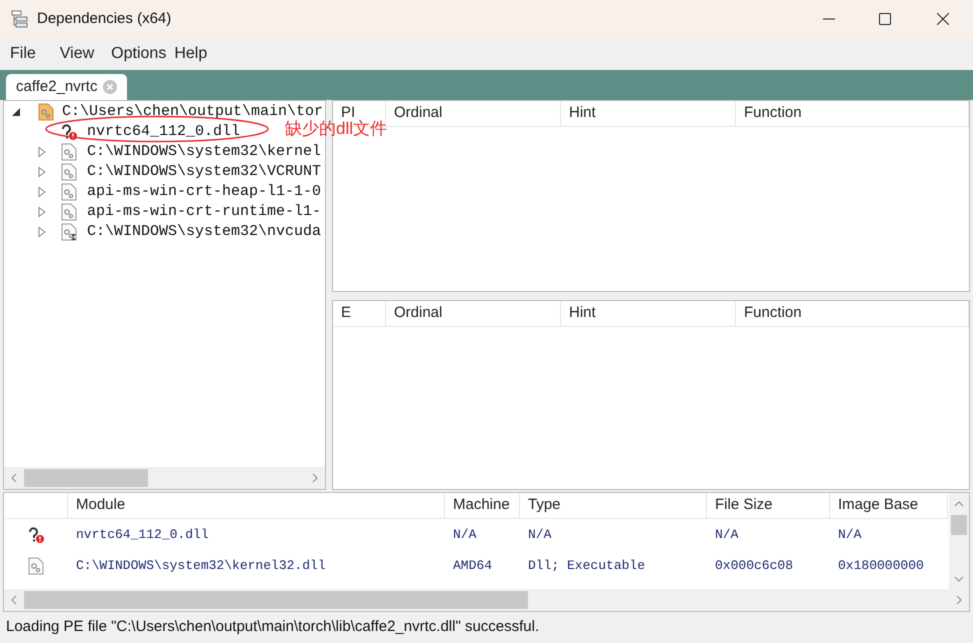 This screenshot has height=643, width=973. I want to click on table-cell-text: nvrtc64_112_0.dll, so click(142, 535).